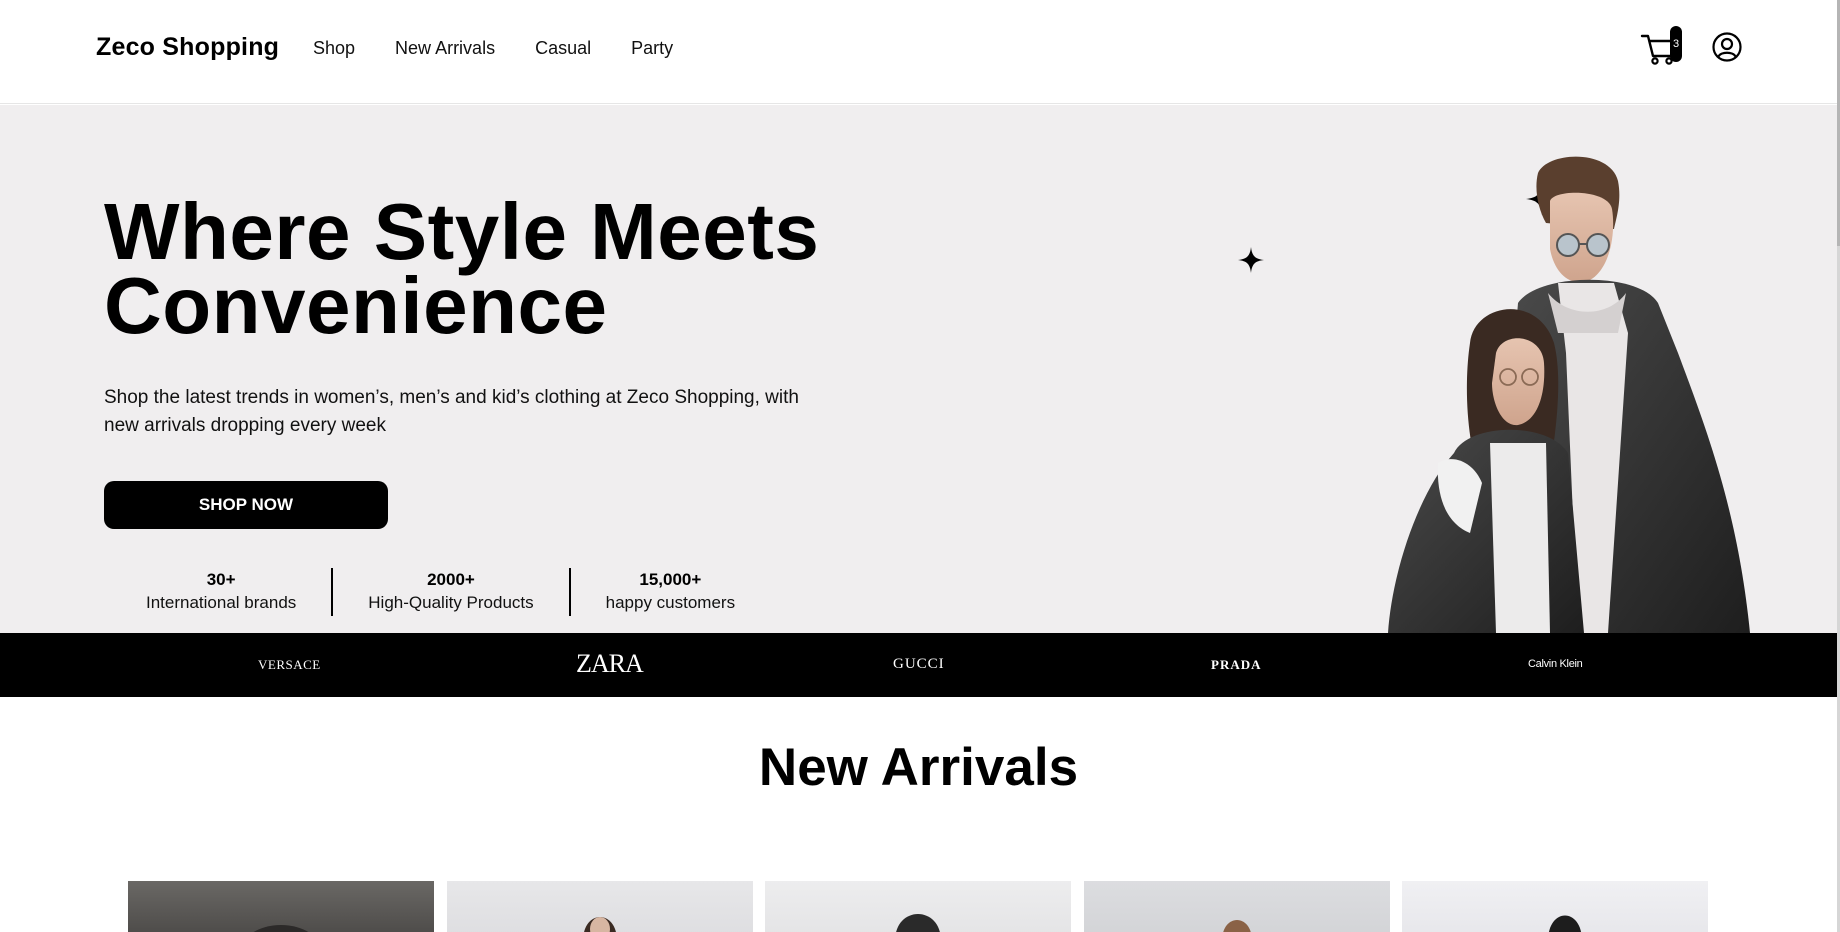 The image size is (1840, 932). What do you see at coordinates (1555, 664) in the screenshot?
I see `brand-calvin-klein: Calvin Klein` at bounding box center [1555, 664].